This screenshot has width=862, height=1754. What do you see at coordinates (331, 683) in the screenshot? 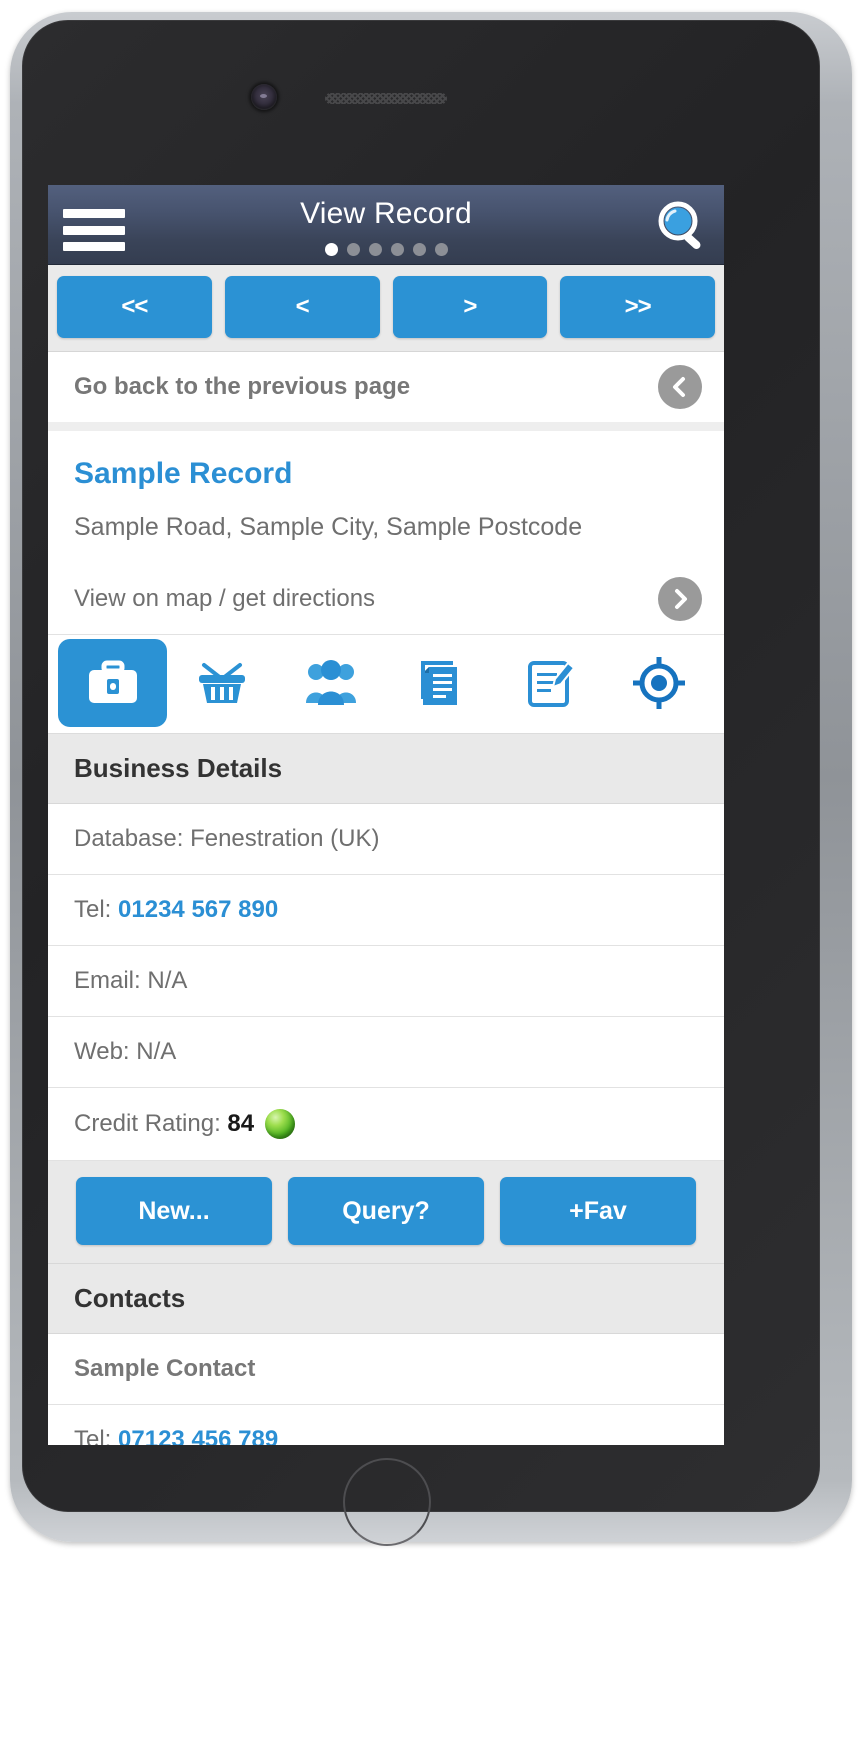
I see `people-icon` at bounding box center [331, 683].